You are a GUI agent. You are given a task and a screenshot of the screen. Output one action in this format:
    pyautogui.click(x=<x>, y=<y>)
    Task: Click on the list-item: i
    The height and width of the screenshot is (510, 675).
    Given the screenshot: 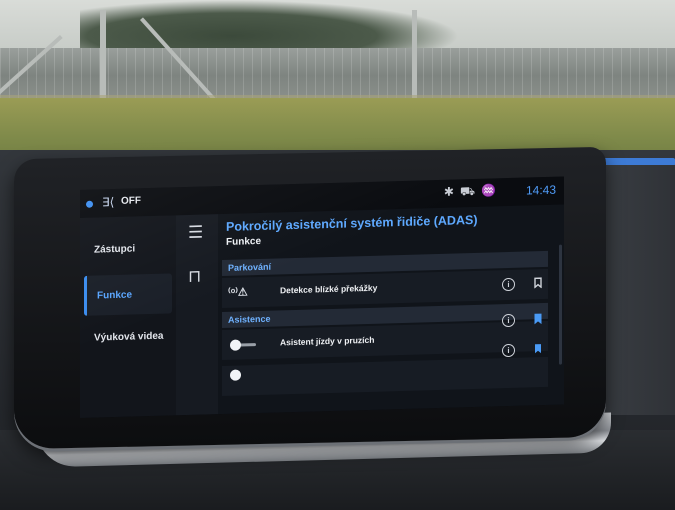 What is the action you would take?
    pyautogui.click(x=385, y=370)
    